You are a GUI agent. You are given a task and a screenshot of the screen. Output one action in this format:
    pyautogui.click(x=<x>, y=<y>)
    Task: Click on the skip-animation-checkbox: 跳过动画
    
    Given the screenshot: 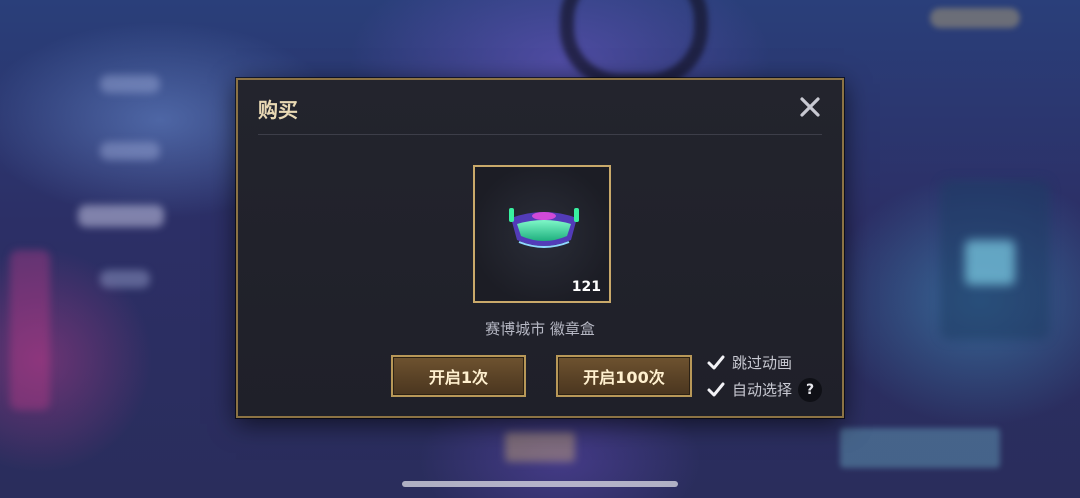 What is the action you would take?
    pyautogui.click(x=749, y=362)
    